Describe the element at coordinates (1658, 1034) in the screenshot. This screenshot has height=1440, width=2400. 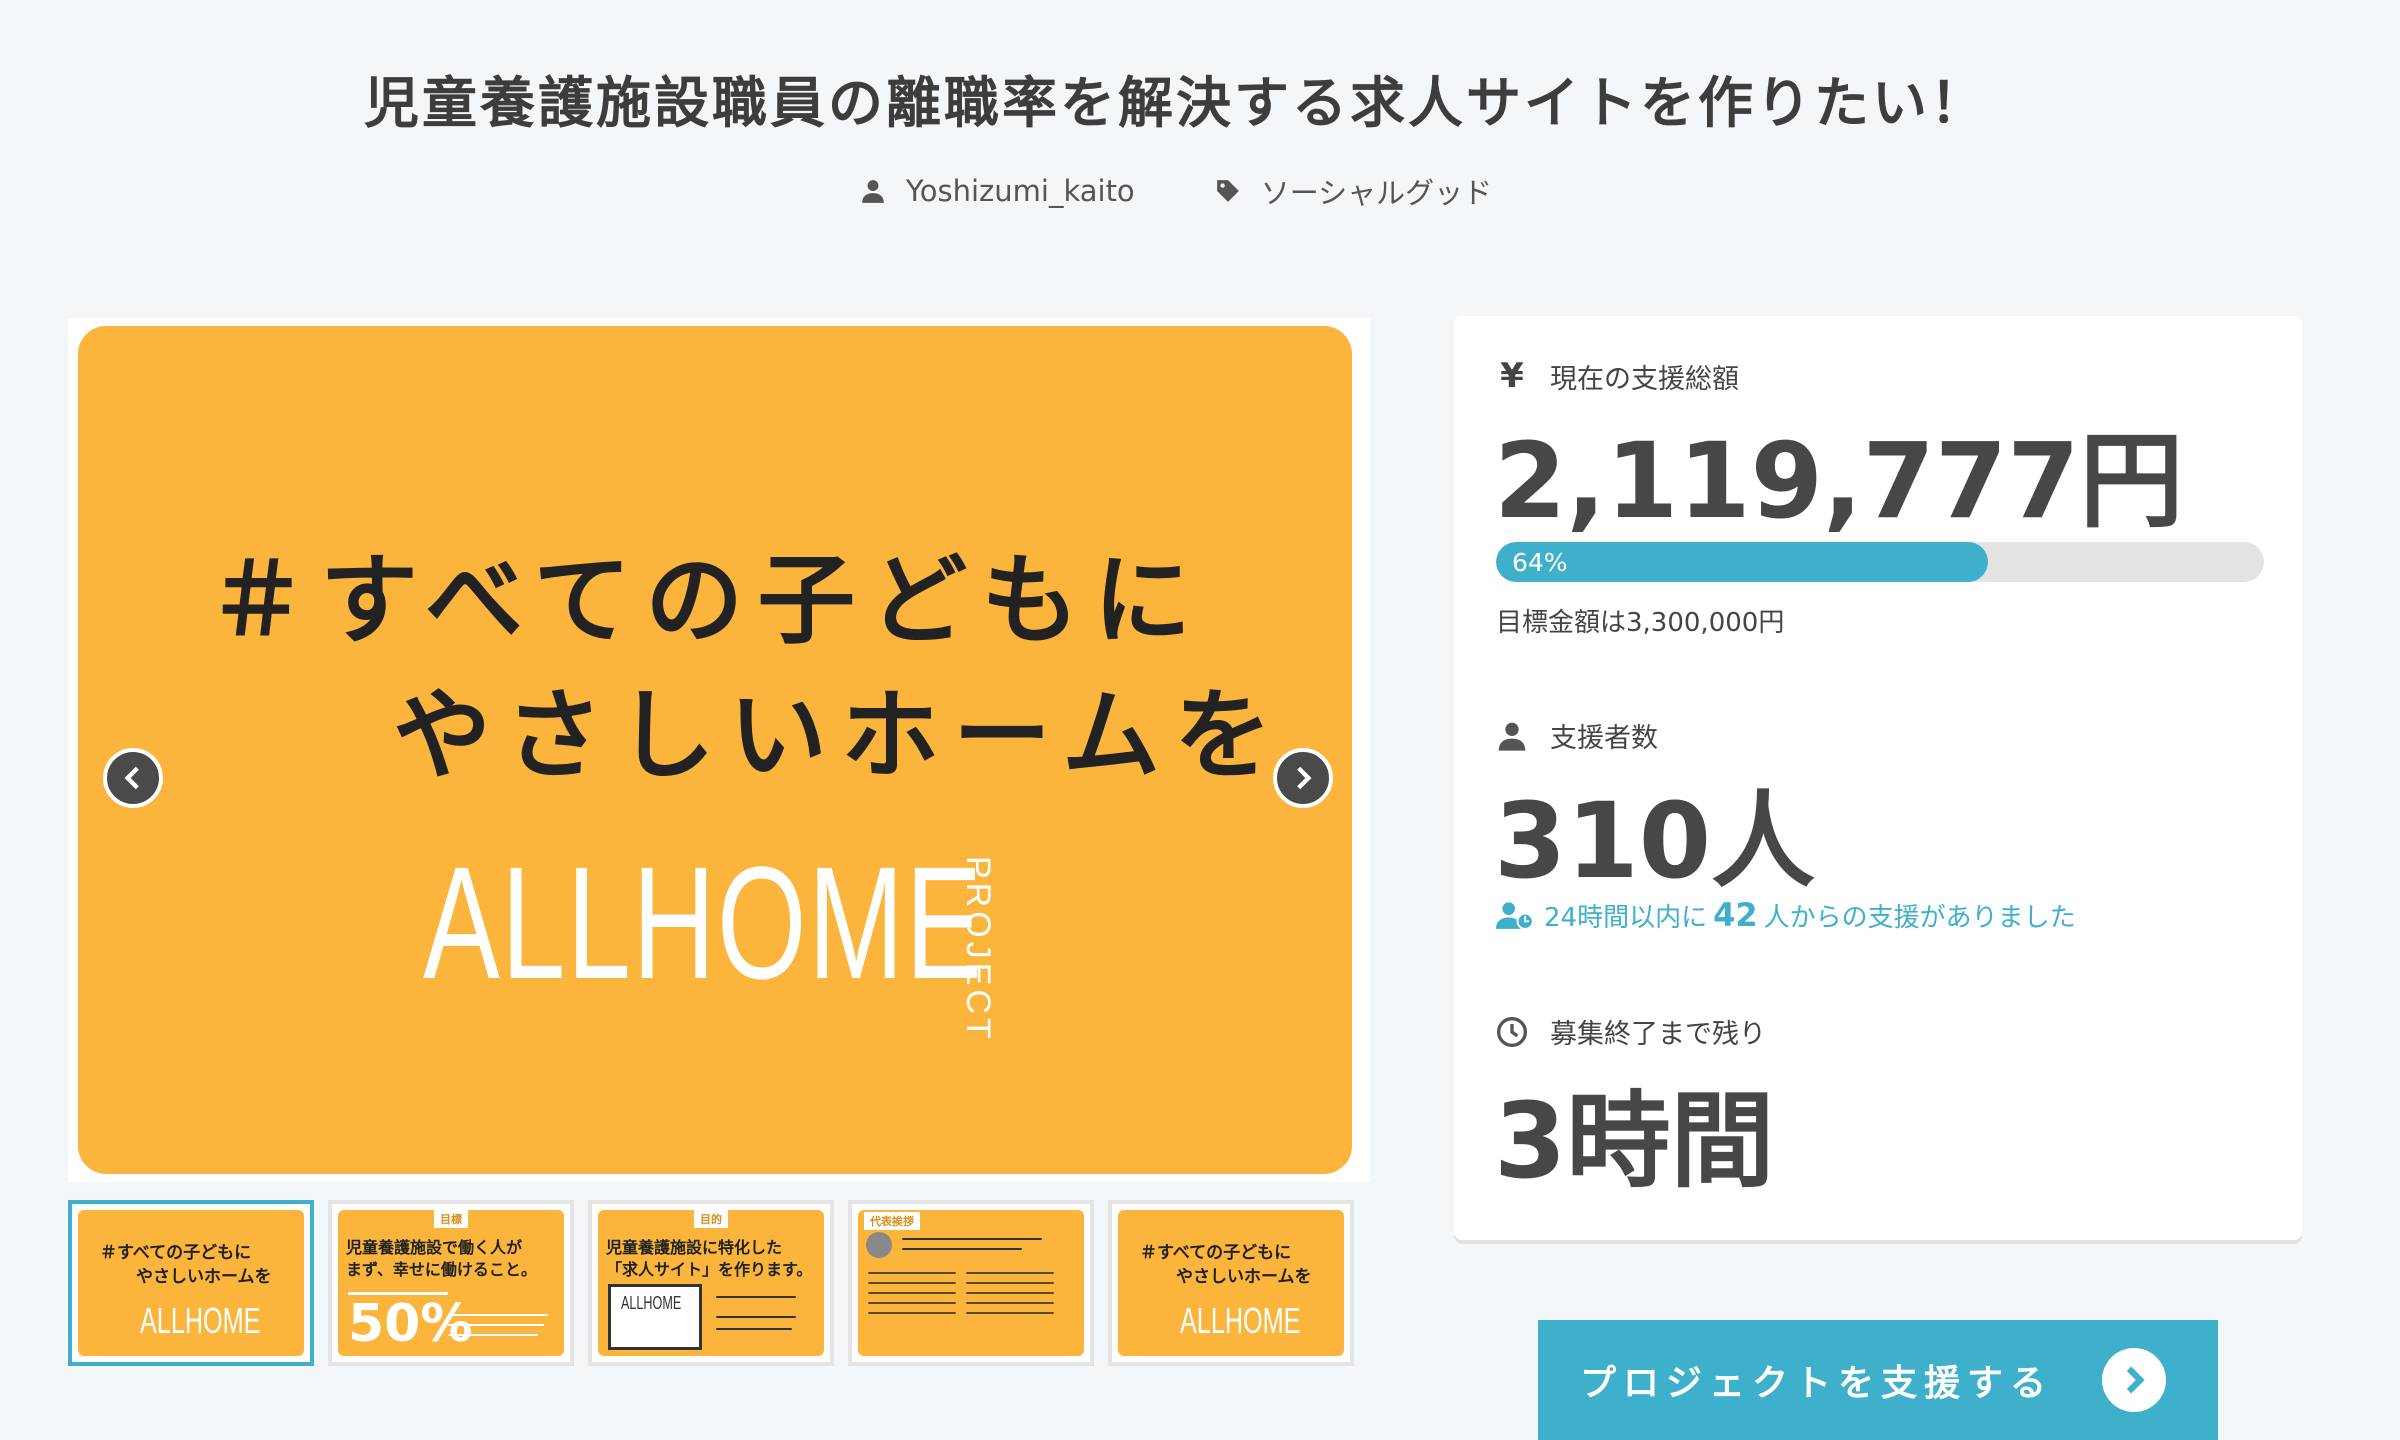
I see `remaining-label: 募集終了まで残り` at that location.